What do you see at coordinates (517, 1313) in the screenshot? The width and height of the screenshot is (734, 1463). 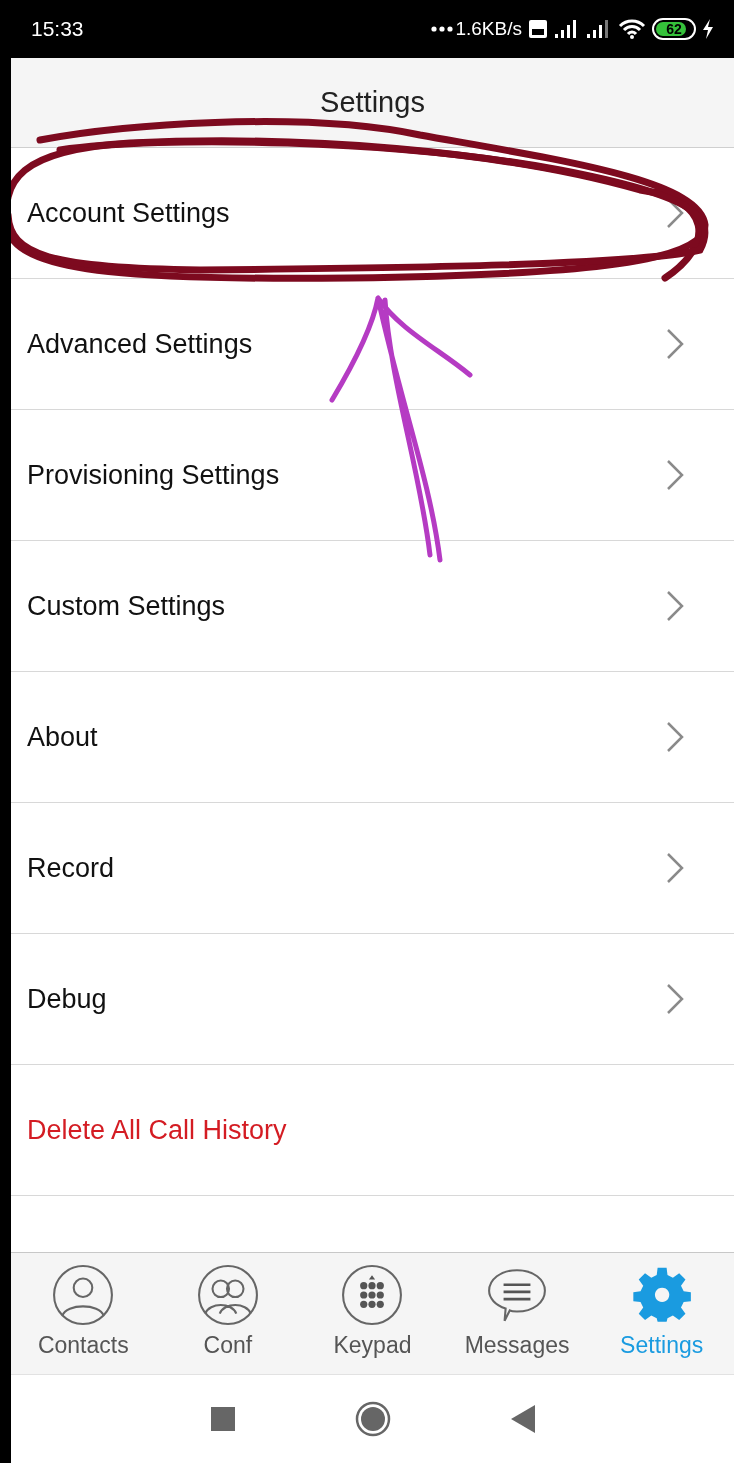 I see `tab: Messages` at bounding box center [517, 1313].